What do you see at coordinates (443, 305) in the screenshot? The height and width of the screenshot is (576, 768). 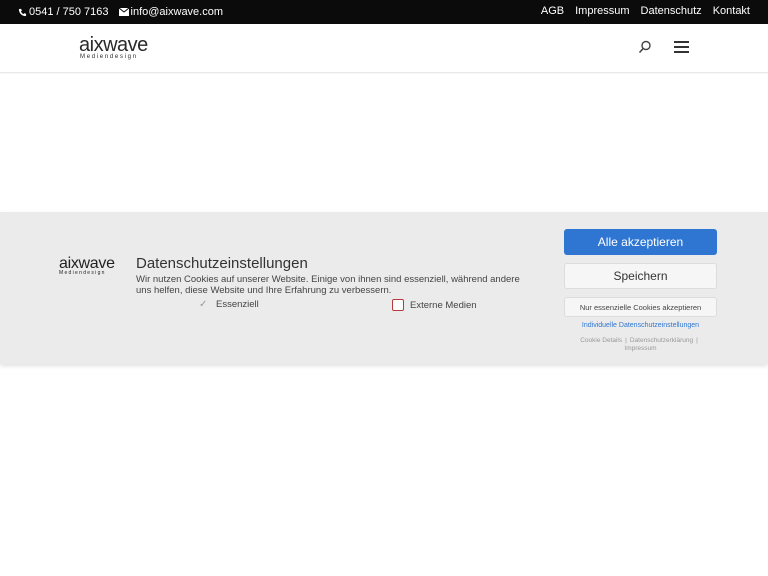 I see `option-external-label: Externe Medien` at bounding box center [443, 305].